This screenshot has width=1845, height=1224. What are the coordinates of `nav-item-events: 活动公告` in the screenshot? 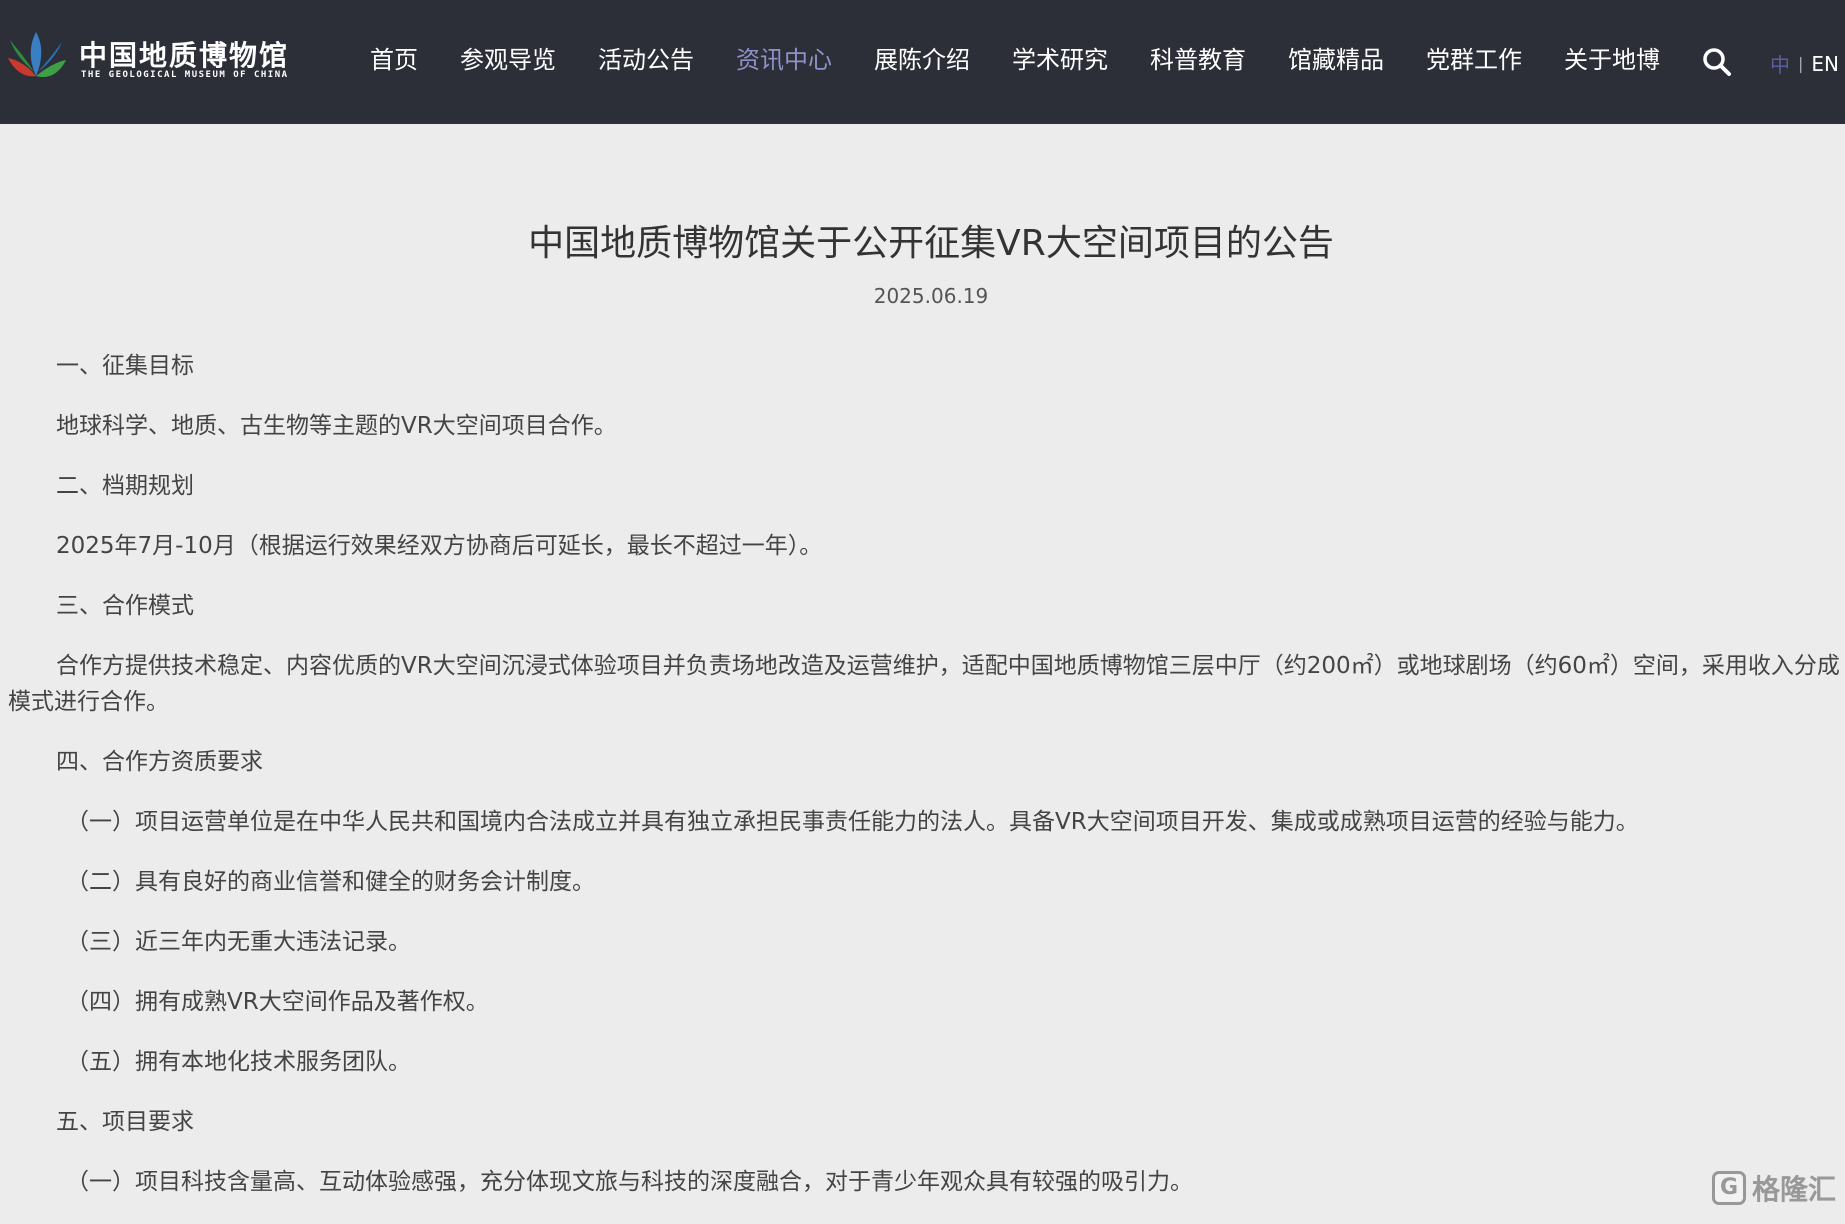 It's located at (646, 60).